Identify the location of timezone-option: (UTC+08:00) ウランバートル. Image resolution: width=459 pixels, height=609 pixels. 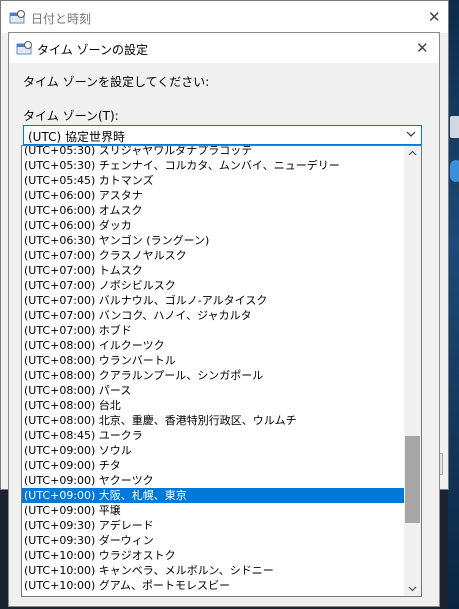
(213, 360).